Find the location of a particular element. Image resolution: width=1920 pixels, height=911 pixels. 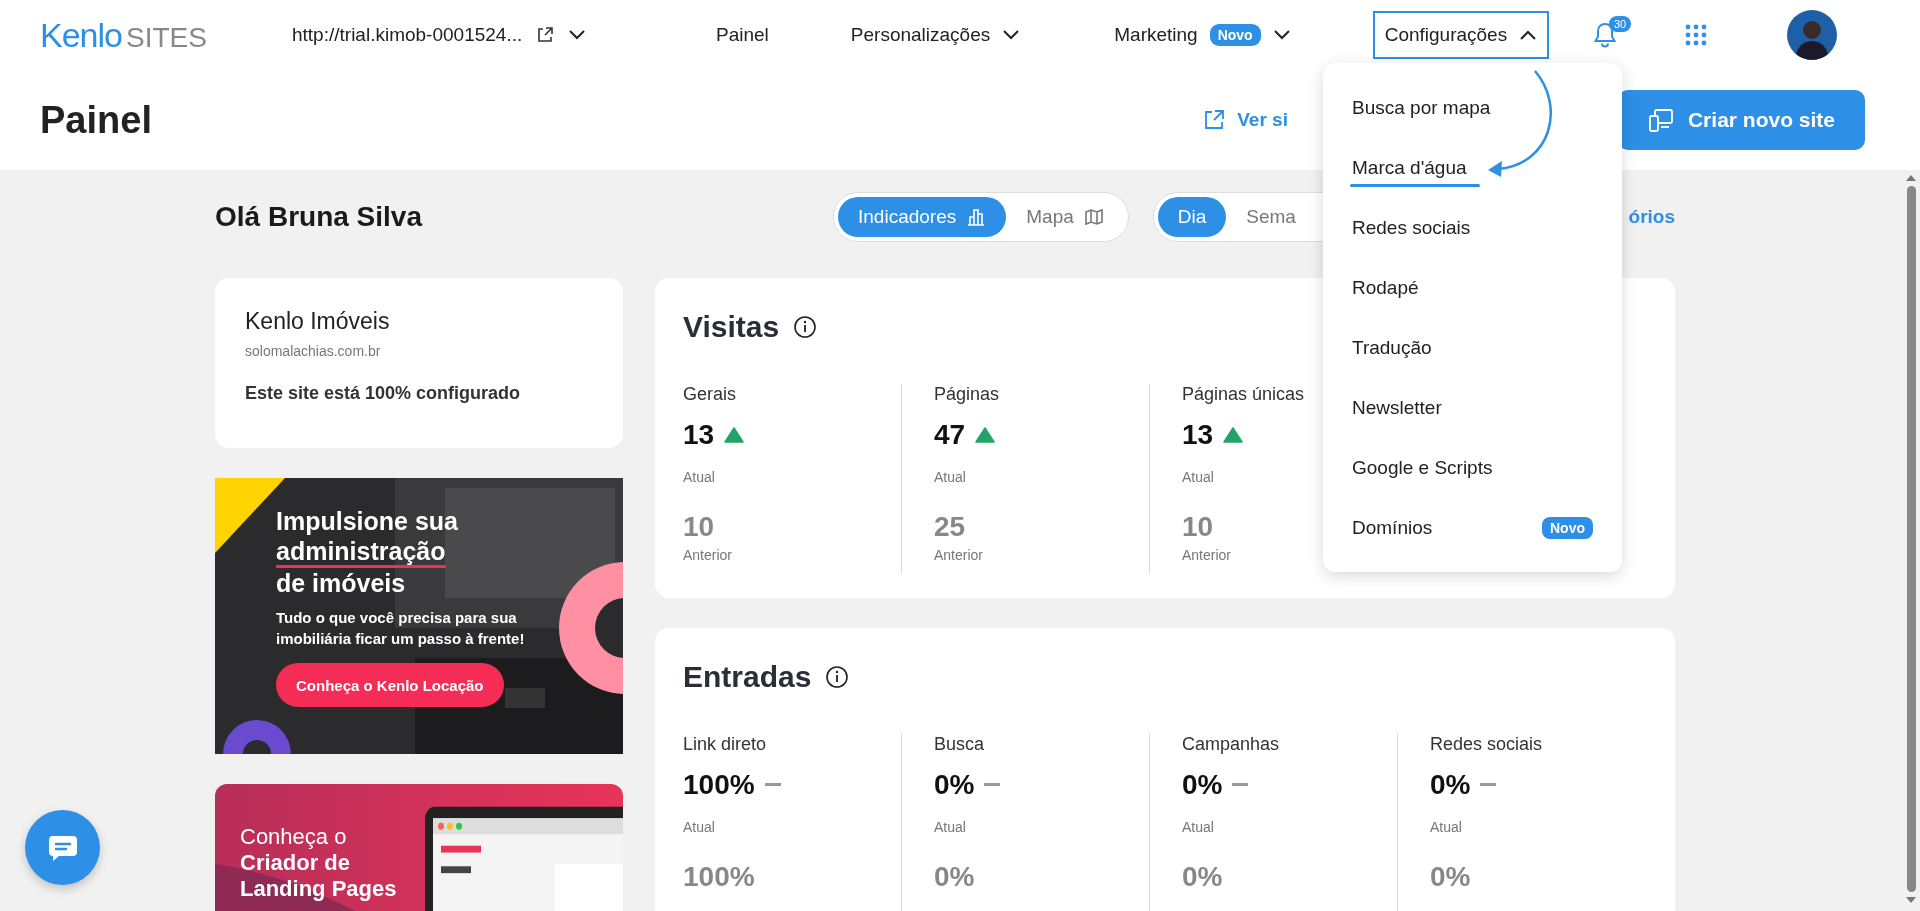

map-icon is located at coordinates (1093, 217).